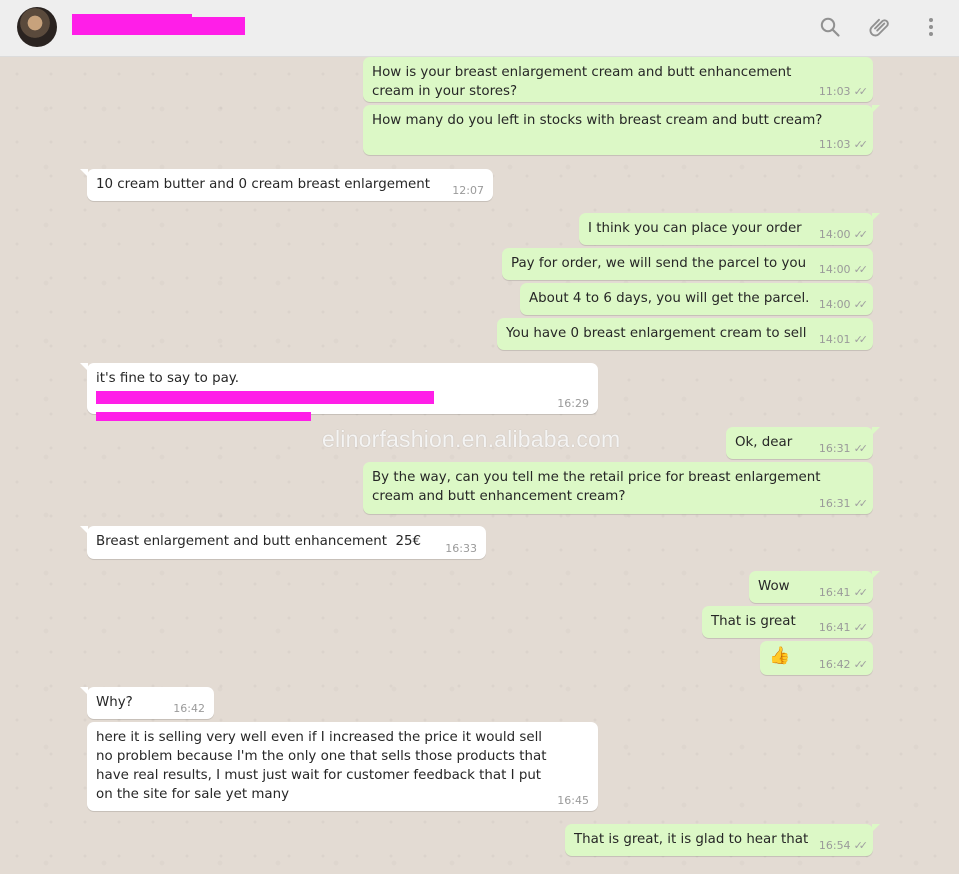  Describe the element at coordinates (327, 416) in the screenshot. I see `message-text-line` at that location.